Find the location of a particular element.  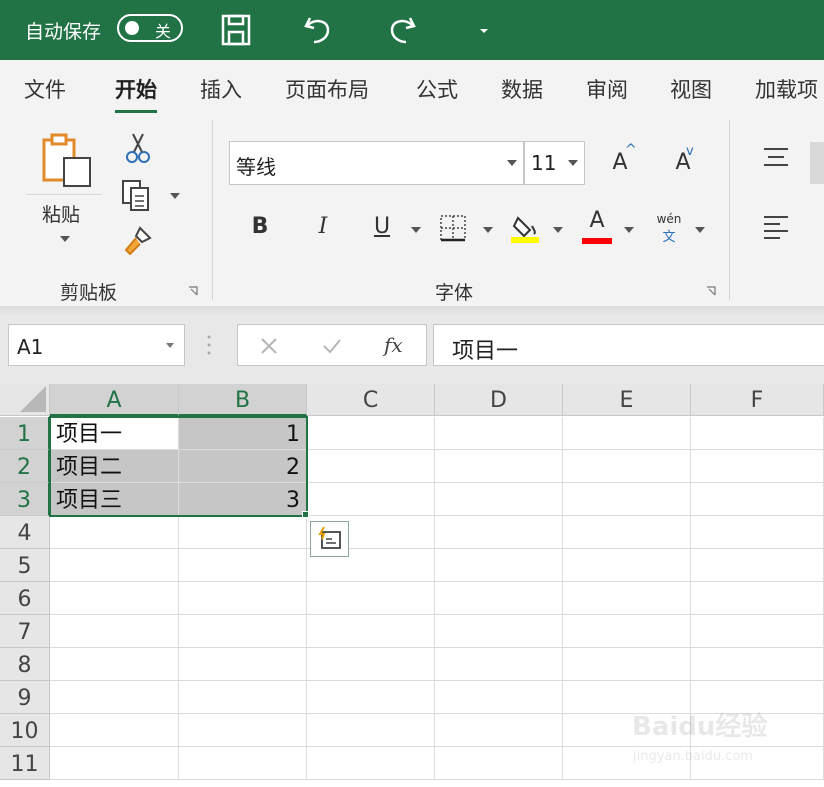

tab-home: 开始 is located at coordinates (136, 93).